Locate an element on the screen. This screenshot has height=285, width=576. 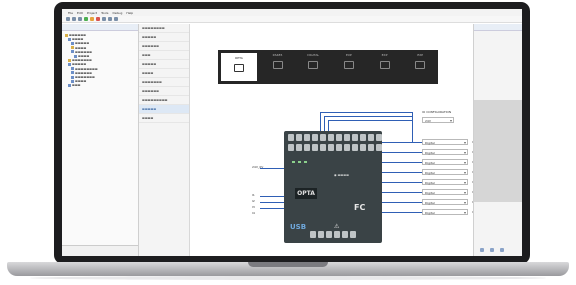
opta-device: ◉ ▬▬▬▬ OPTA FC USB ⚠ is located at coordinates (333, 187).